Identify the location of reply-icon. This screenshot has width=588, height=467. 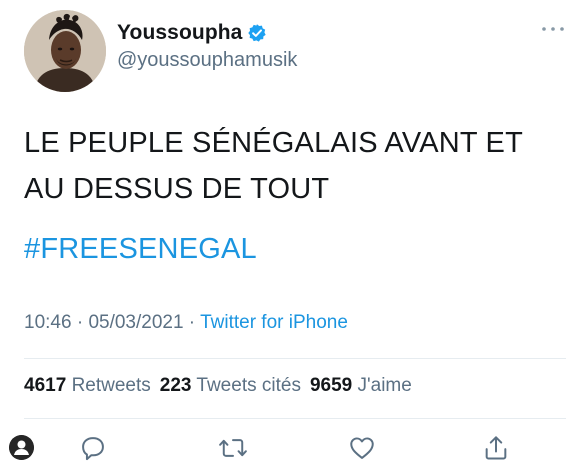
(94, 449).